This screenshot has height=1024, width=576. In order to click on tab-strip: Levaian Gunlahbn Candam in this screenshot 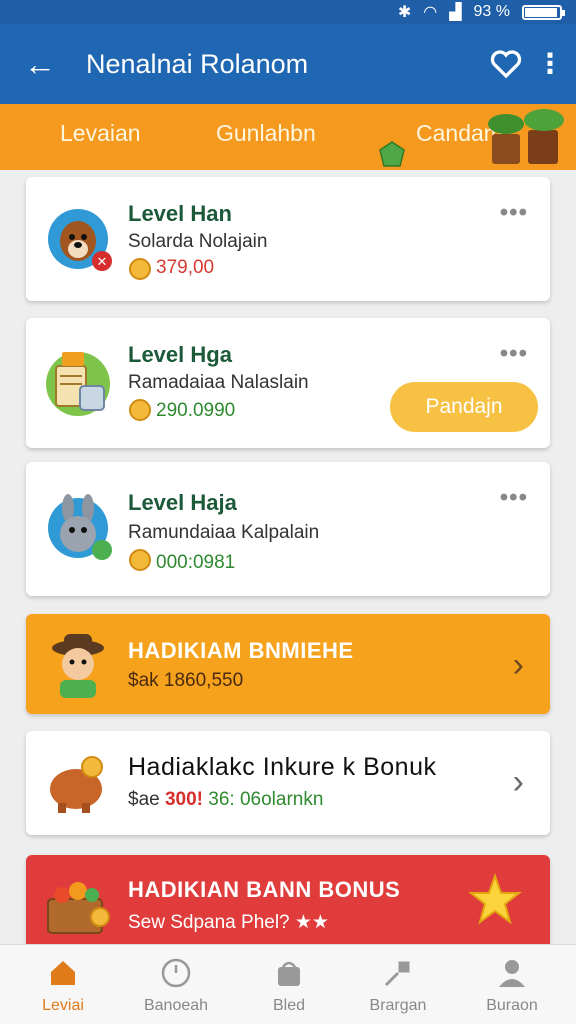, I will do `click(288, 137)`.